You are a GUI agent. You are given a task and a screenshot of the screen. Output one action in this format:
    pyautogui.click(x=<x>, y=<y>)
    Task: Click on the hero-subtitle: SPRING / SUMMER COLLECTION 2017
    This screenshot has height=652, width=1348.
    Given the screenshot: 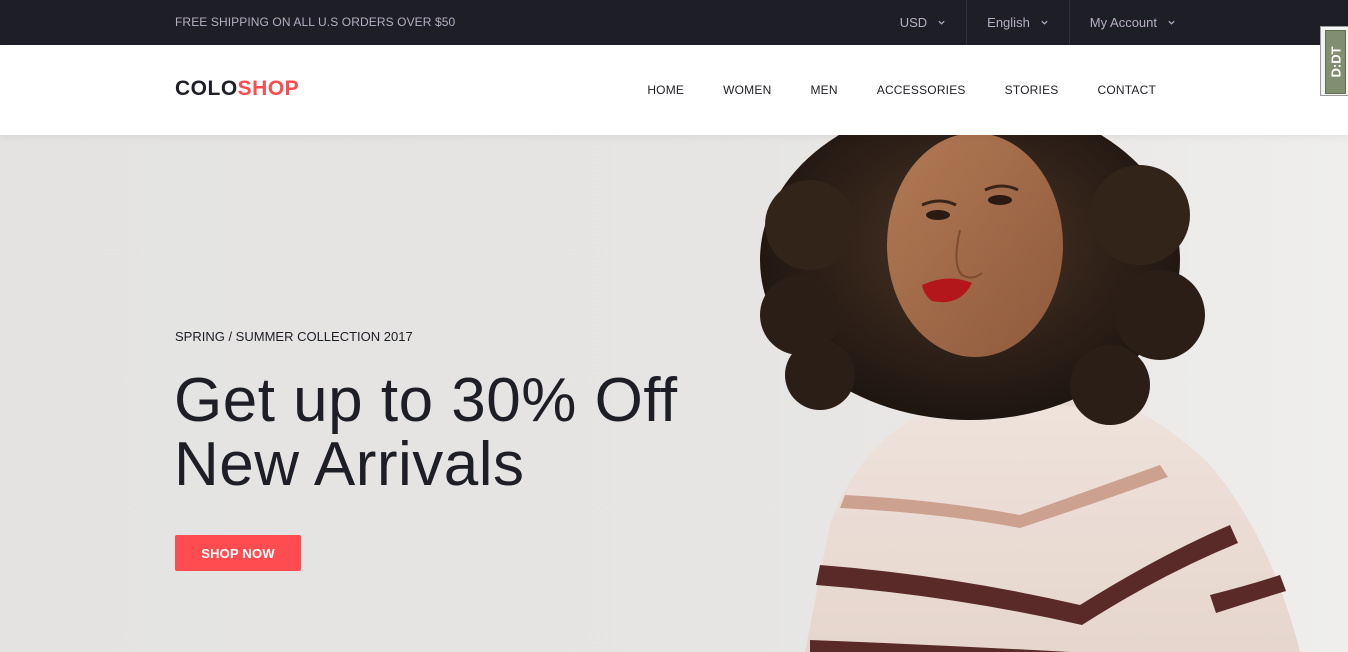 What is the action you would take?
    pyautogui.click(x=294, y=336)
    